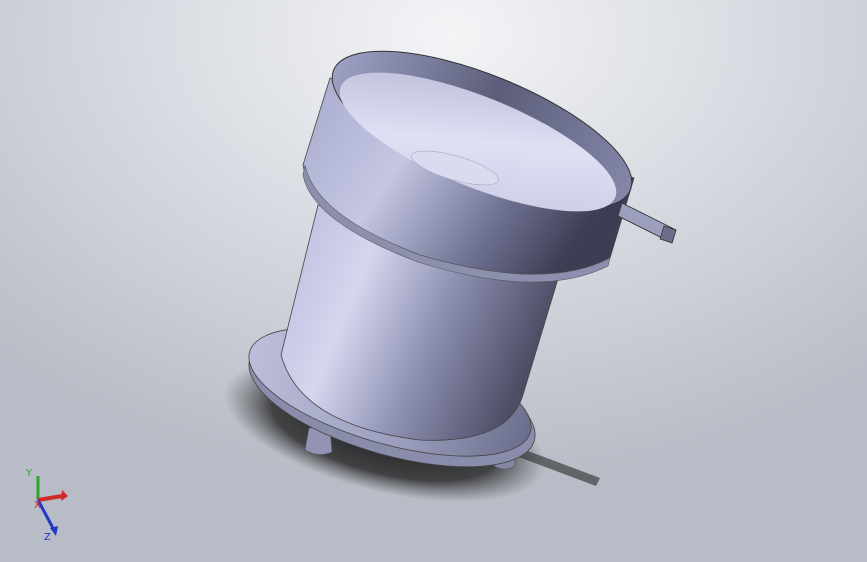 The height and width of the screenshot is (562, 867). What do you see at coordinates (50, 498) in the screenshot?
I see `triad-x-axis` at bounding box center [50, 498].